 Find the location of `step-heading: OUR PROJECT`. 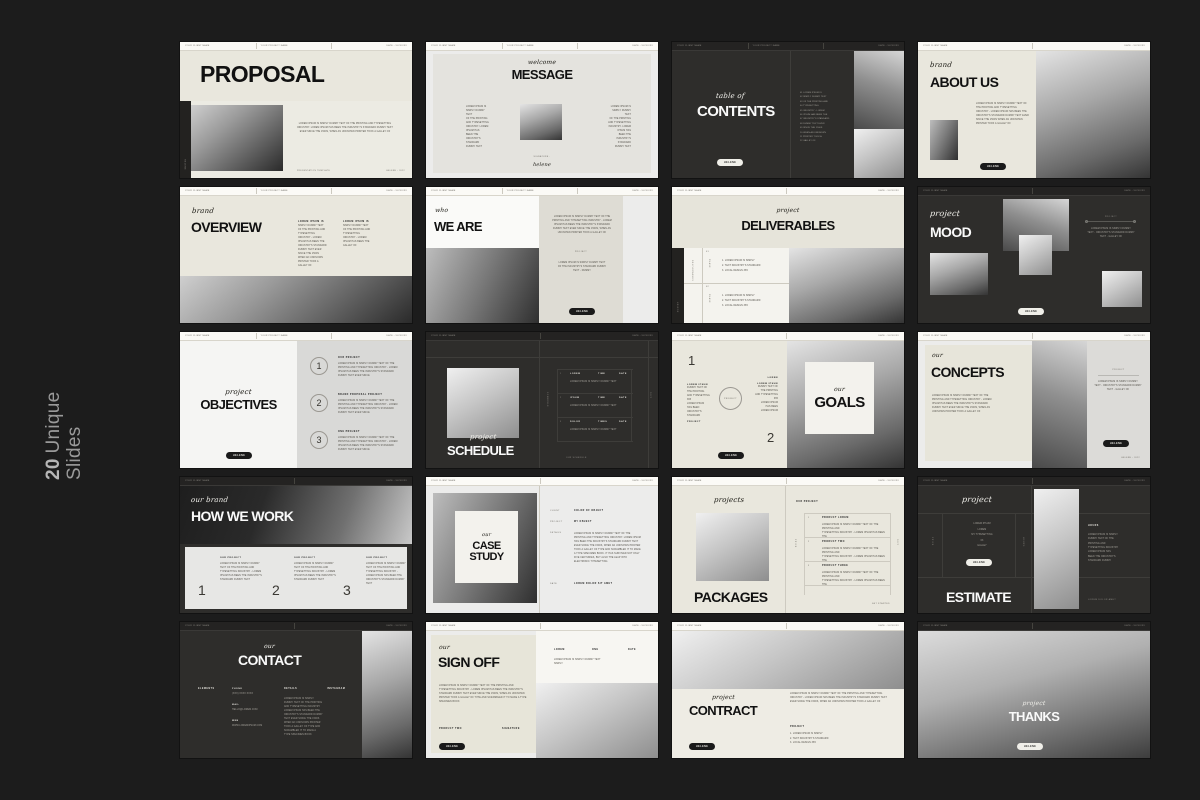

step-heading: OUR PROJECT is located at coordinates (231, 558).